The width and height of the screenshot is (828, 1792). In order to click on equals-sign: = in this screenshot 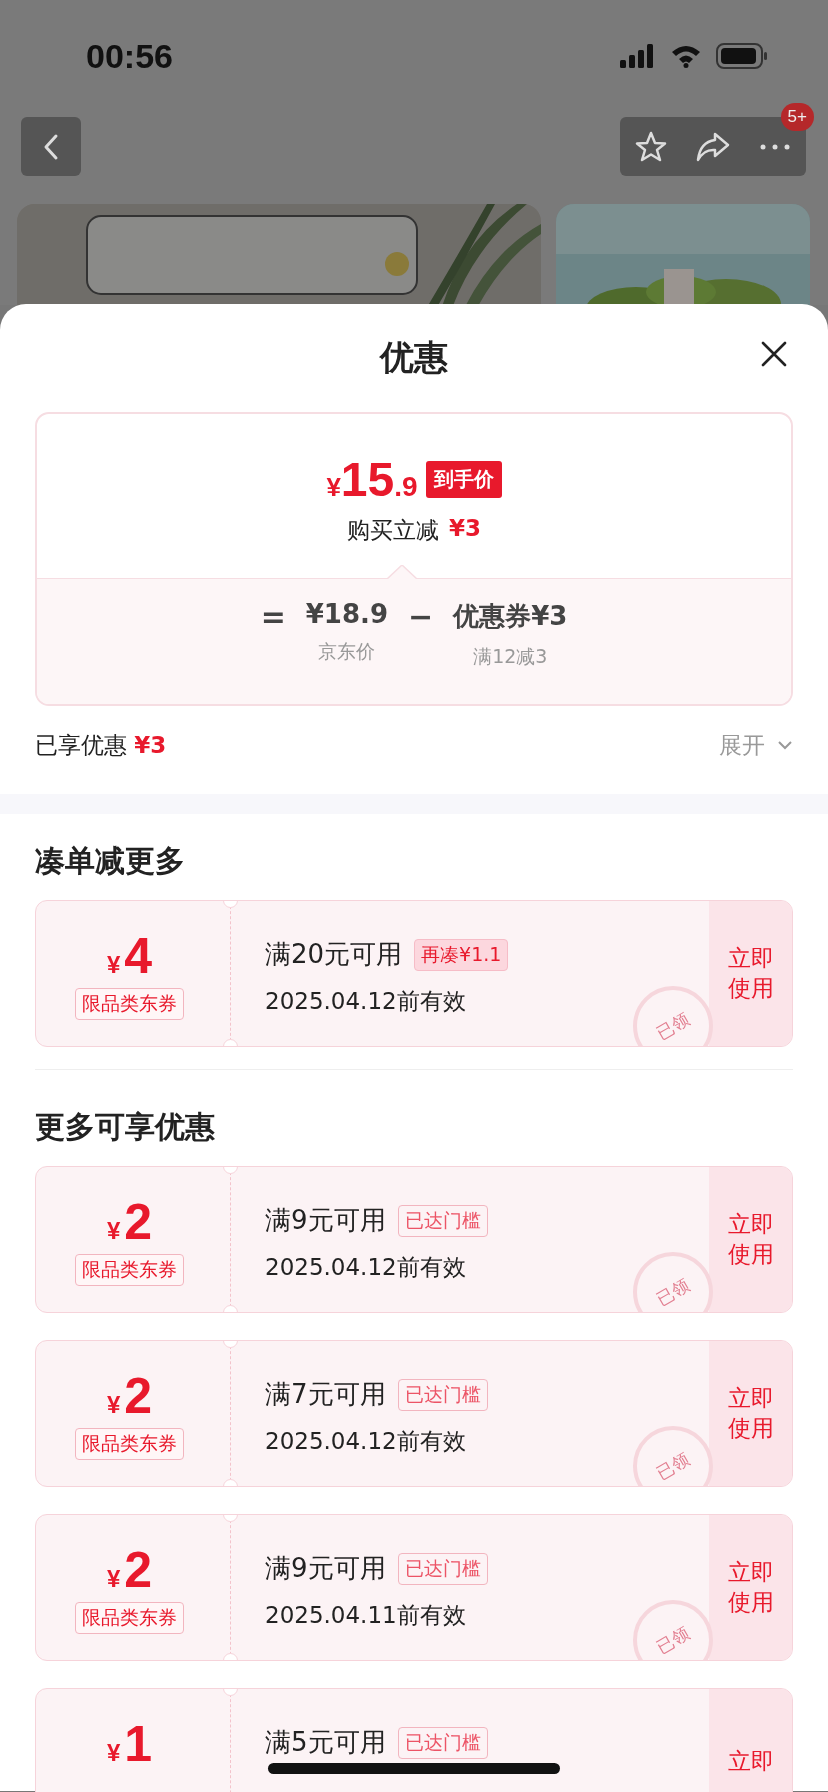, I will do `click(273, 616)`.